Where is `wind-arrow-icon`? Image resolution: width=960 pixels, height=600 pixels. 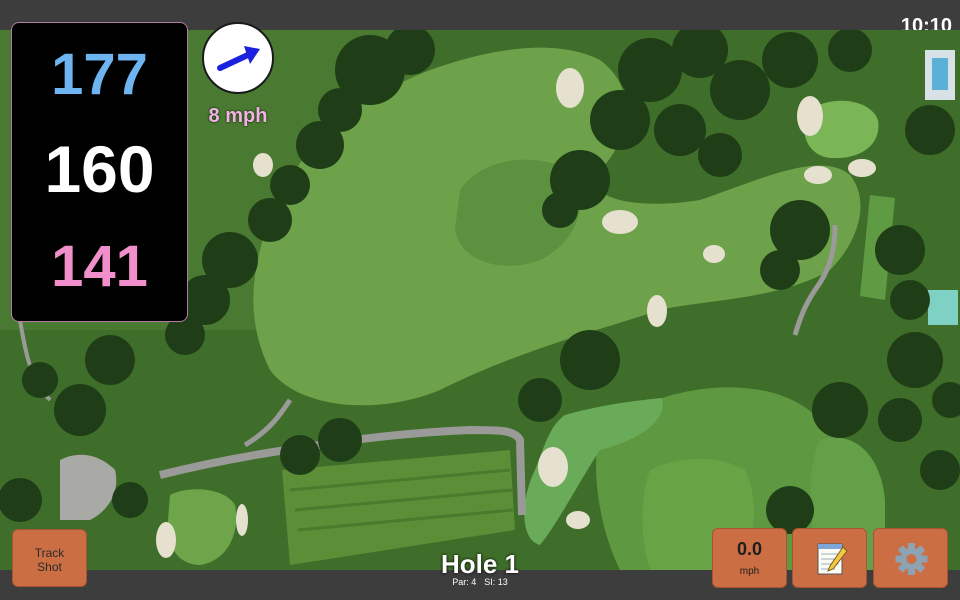
wind-arrow-icon is located at coordinates (238, 58).